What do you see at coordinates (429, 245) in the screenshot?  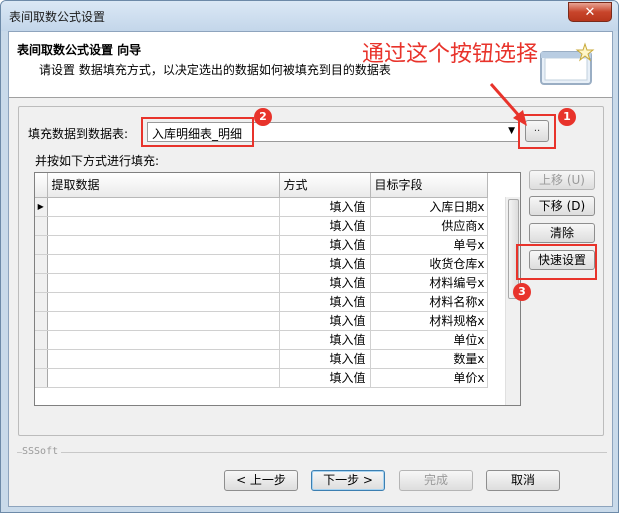 I see `target-field-cell: 单号x` at bounding box center [429, 245].